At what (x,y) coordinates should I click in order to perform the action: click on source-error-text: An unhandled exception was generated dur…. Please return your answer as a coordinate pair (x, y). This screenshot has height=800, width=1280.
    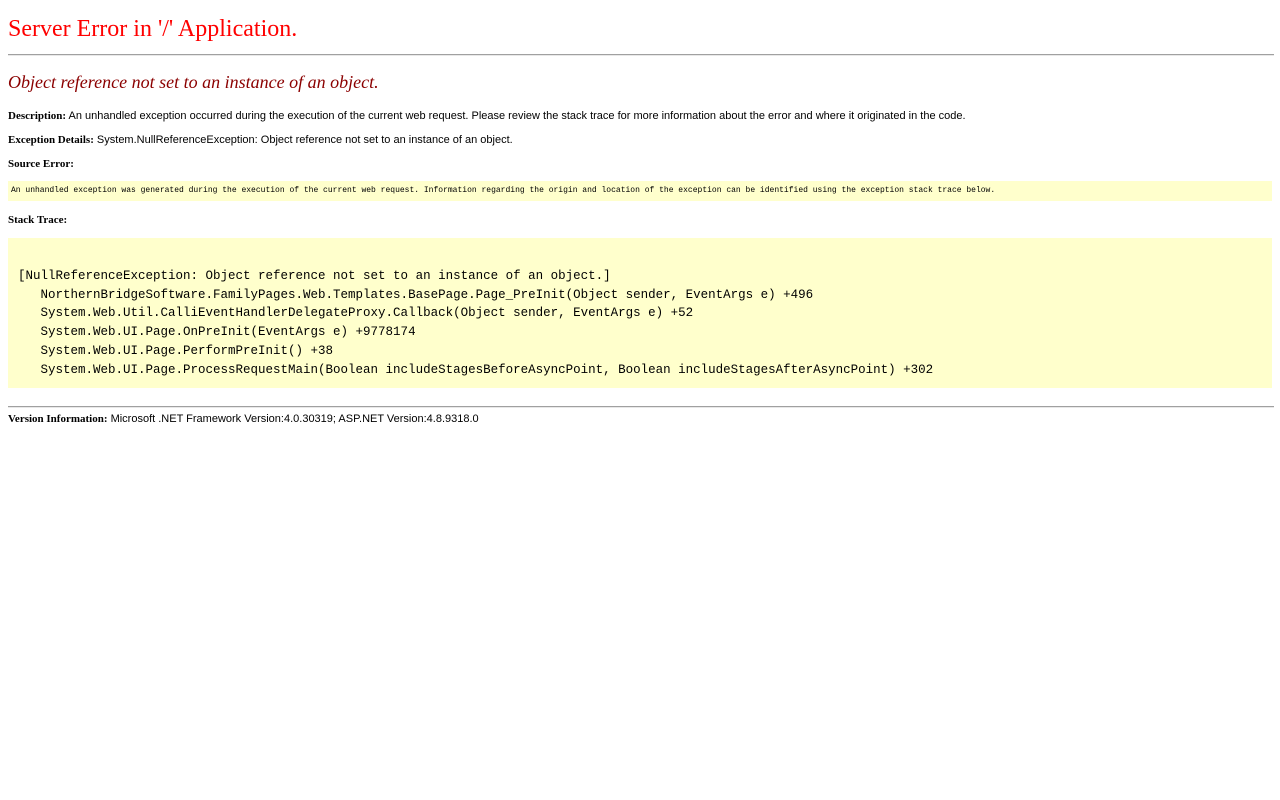
    Looking at the image, I should click on (503, 190).